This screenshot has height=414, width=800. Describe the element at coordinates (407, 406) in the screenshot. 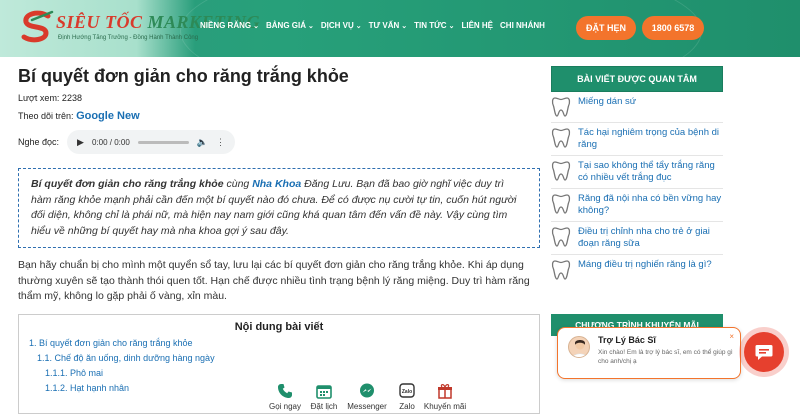

I see `contact-label: Zalo` at that location.